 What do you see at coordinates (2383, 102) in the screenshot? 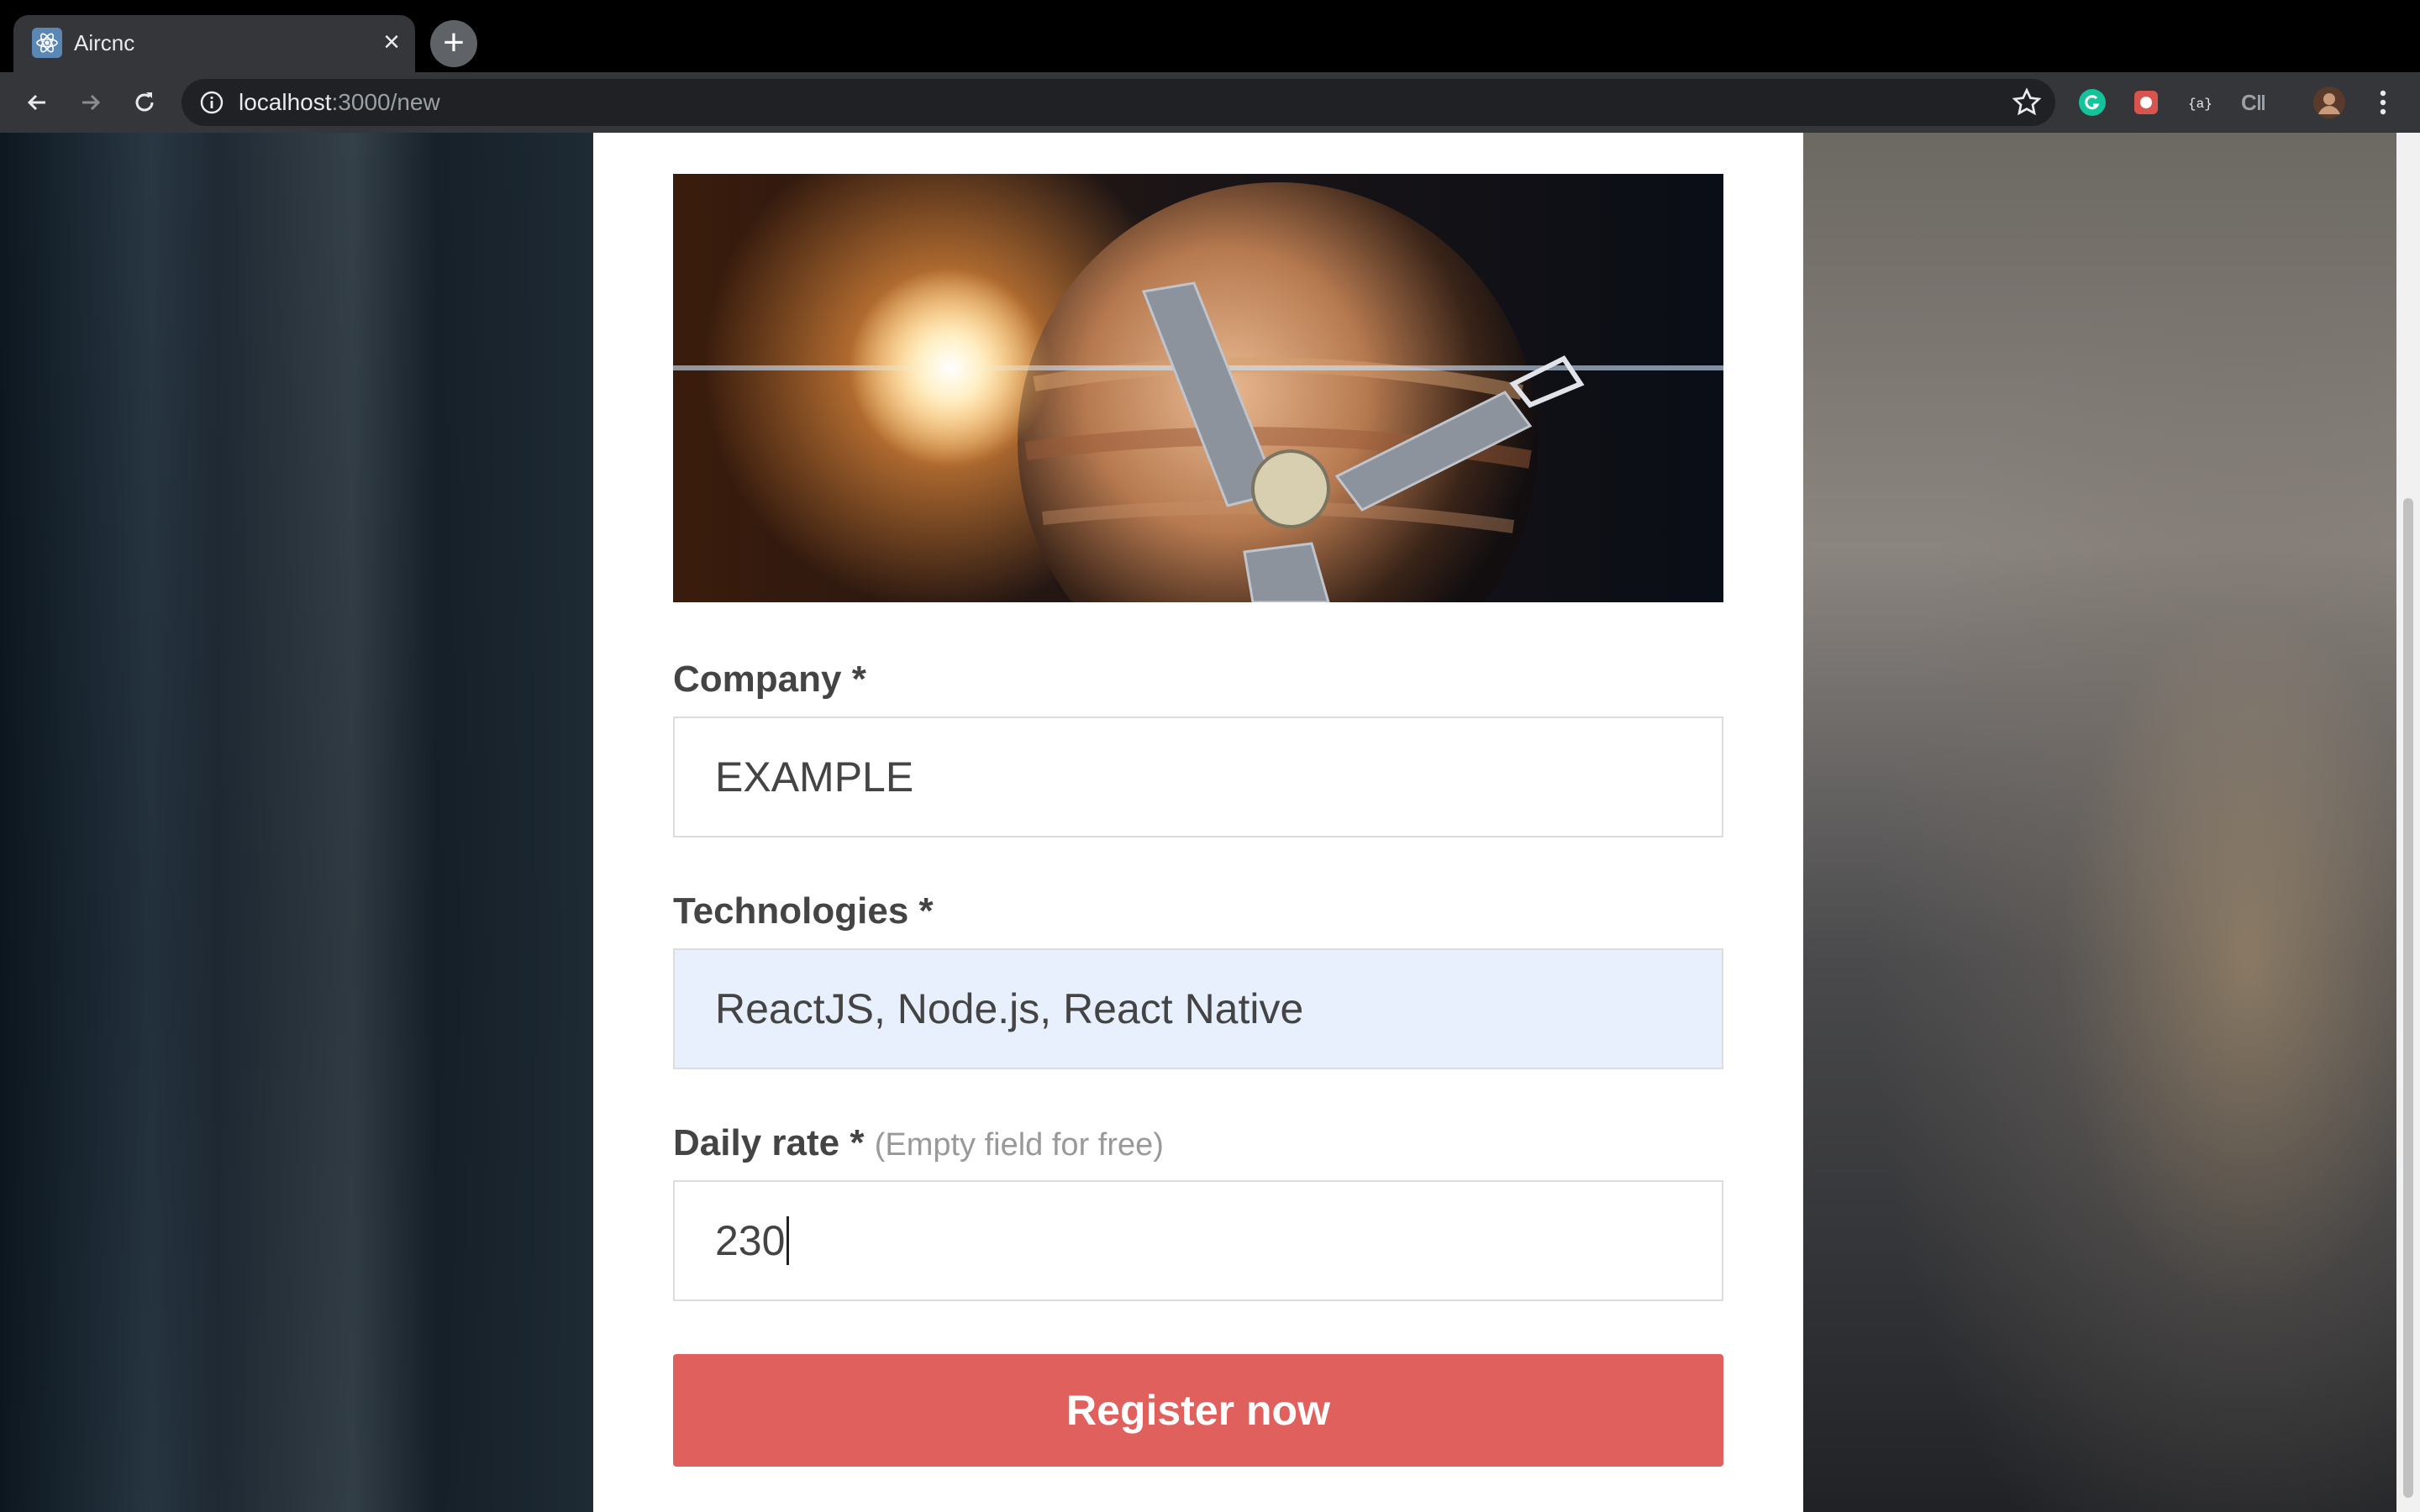
I see `browser-menu-icon` at bounding box center [2383, 102].